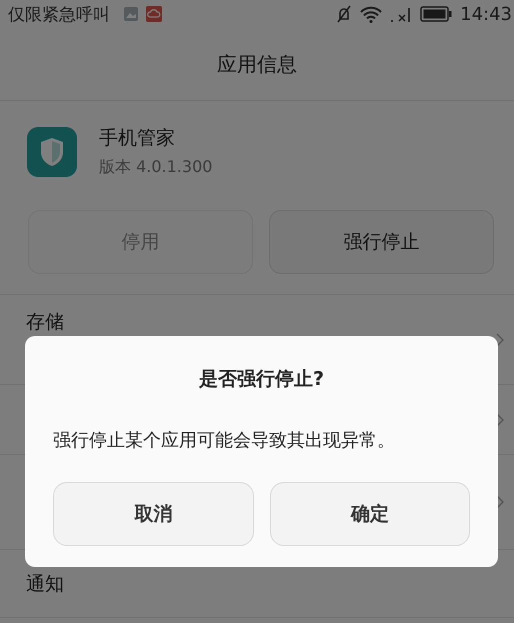  What do you see at coordinates (436, 14) in the screenshot?
I see `battery-icon` at bounding box center [436, 14].